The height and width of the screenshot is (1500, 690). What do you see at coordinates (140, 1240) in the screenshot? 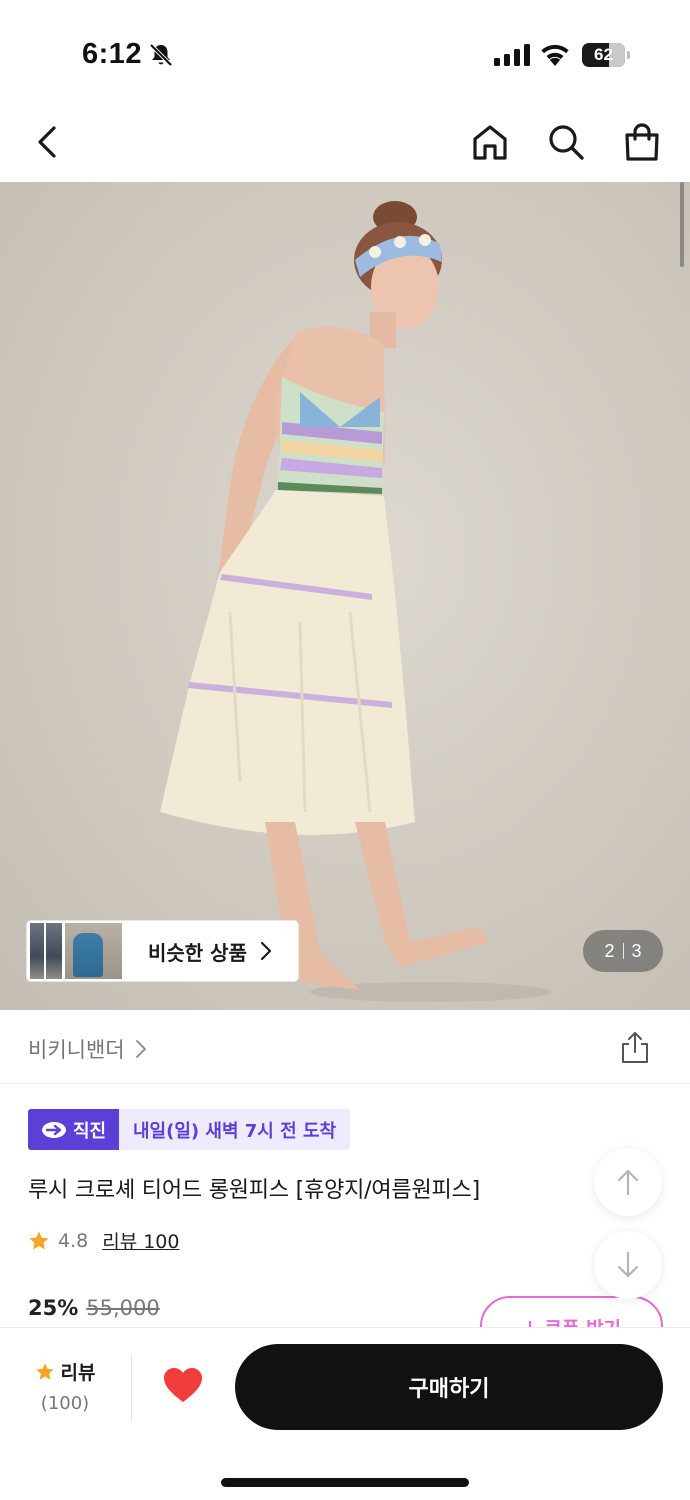
I see `review-link: 리뷰 100` at bounding box center [140, 1240].